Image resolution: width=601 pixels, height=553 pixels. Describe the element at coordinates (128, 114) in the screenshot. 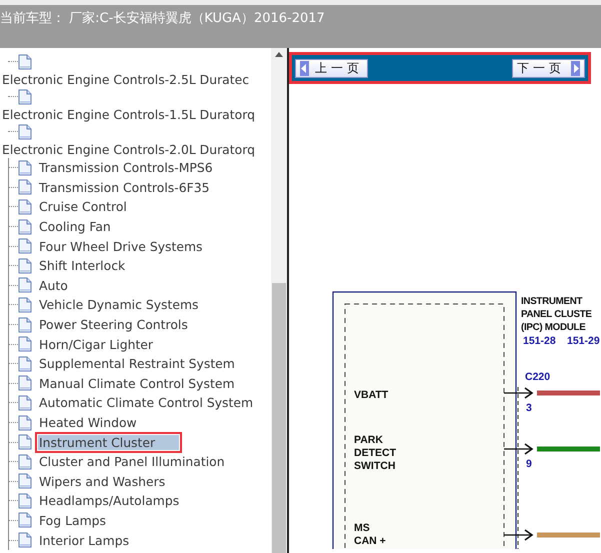

I see `tree-item: Electronic Engine Controls-1.5L Duratorq` at that location.